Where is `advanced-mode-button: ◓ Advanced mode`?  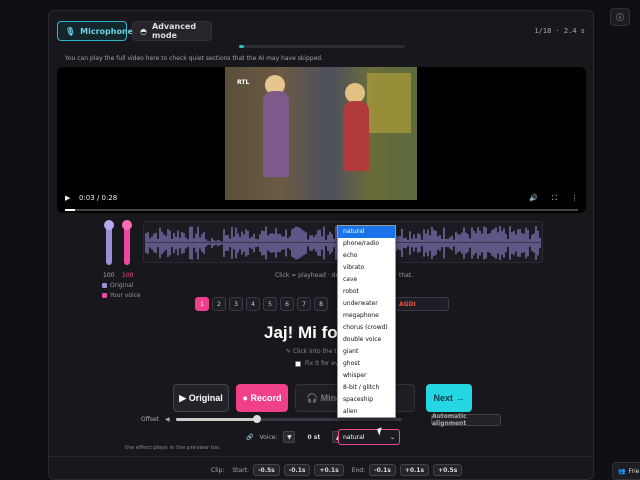
advanced-mode-button: ◓ Advanced mode is located at coordinates (172, 31).